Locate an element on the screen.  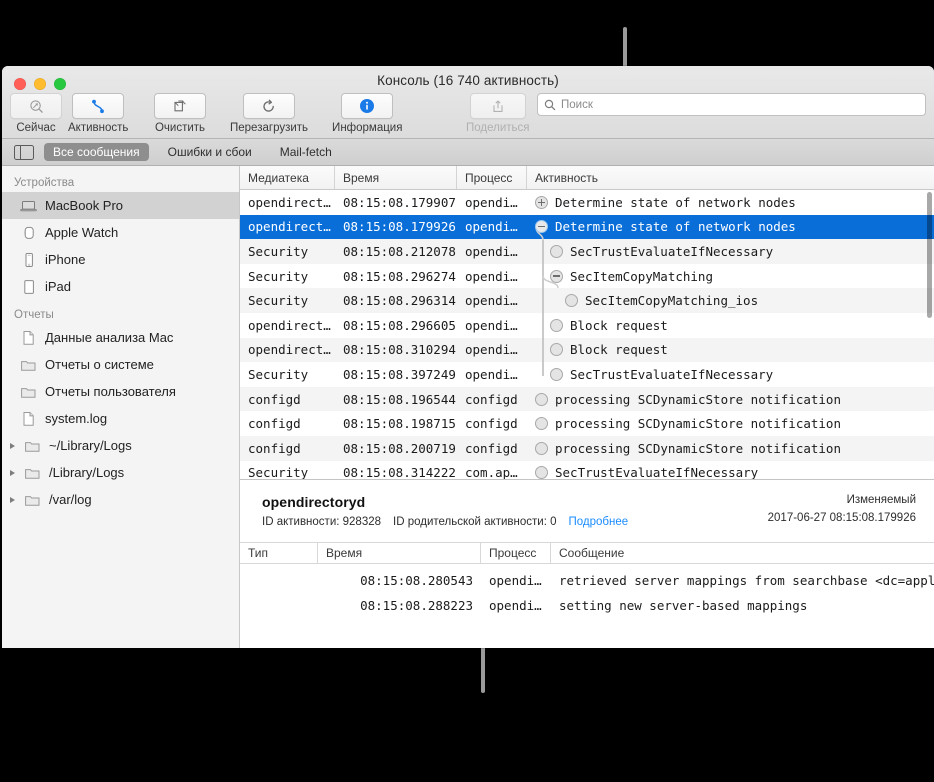
sidebar-toggle-icon is located at coordinates (24, 152).